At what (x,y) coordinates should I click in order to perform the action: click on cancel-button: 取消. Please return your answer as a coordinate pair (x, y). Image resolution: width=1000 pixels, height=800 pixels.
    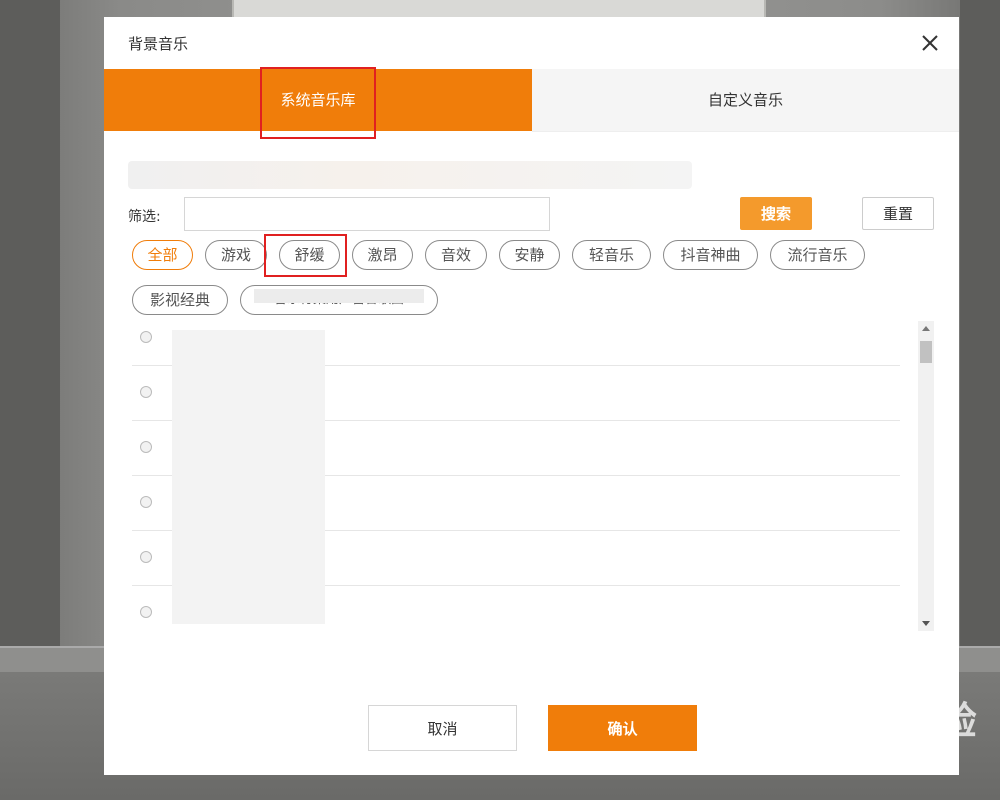
    Looking at the image, I should click on (442, 728).